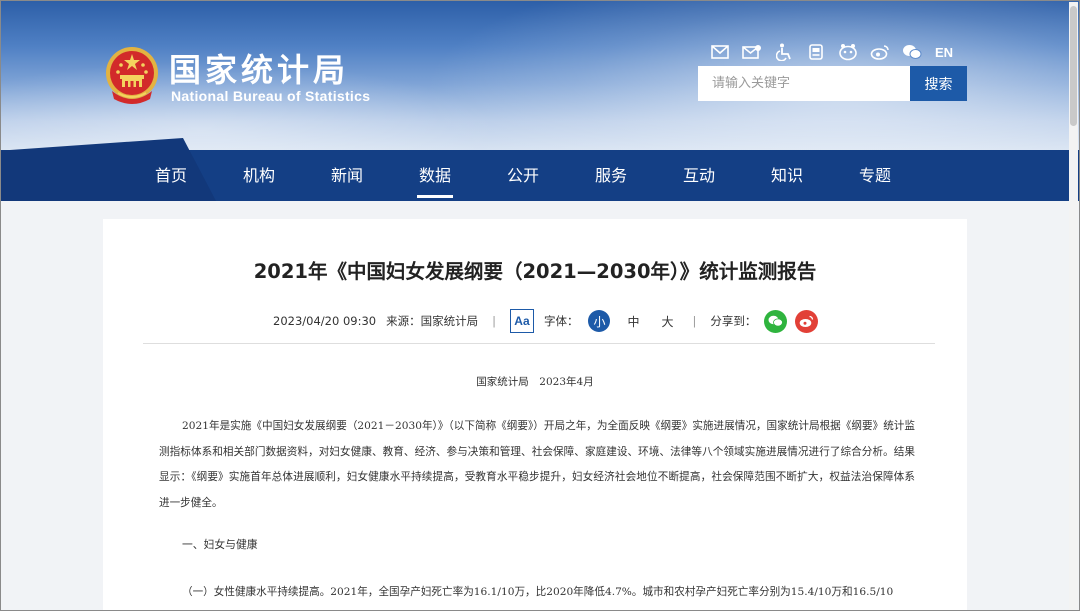 This screenshot has width=1080, height=611. Describe the element at coordinates (848, 52) in the screenshot. I see `wechat-mini-icon` at that location.